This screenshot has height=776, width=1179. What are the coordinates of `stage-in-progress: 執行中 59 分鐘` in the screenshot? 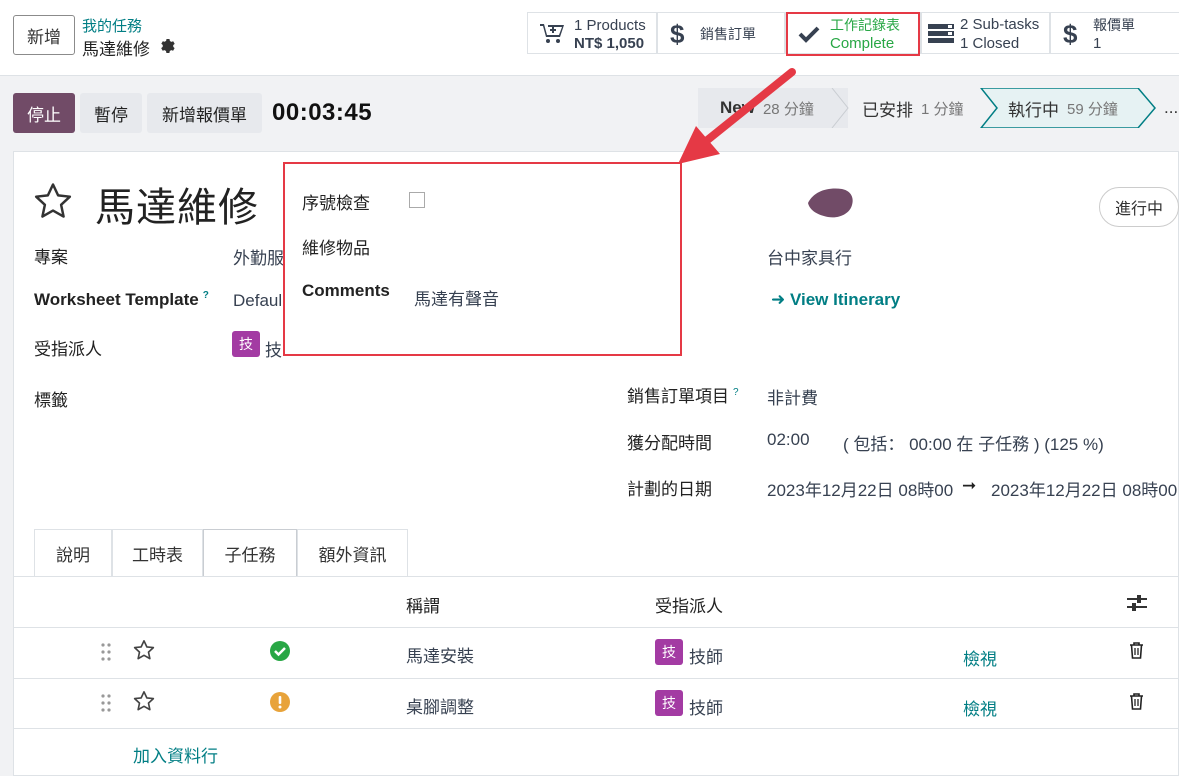 It's located at (1063, 108).